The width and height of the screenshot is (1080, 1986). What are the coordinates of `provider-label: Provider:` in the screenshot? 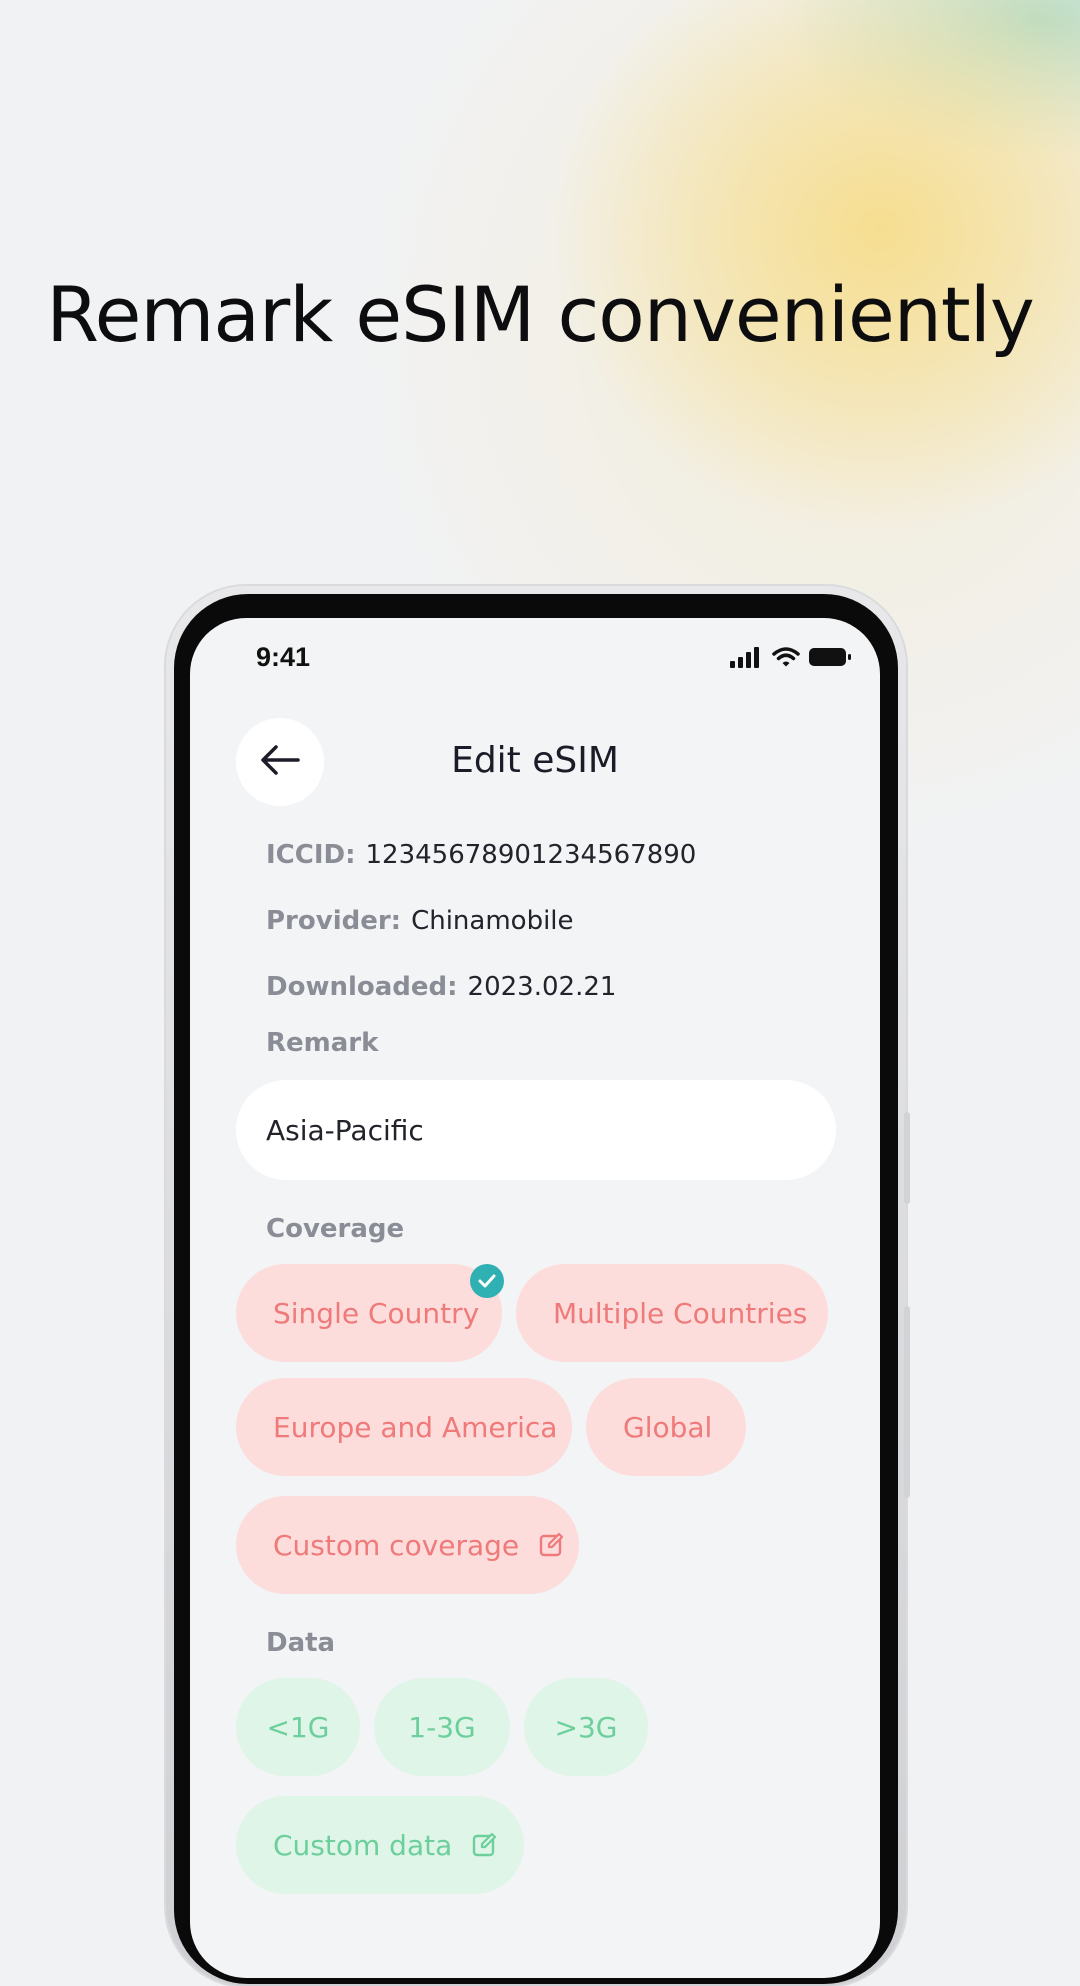 It's located at (334, 921).